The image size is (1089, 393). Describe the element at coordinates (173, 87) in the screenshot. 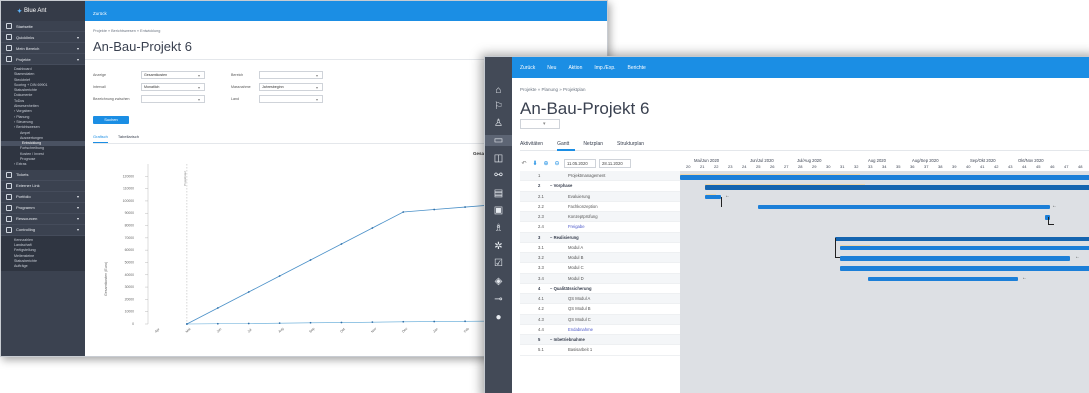

I see `intervall-select: Monatlich` at that location.